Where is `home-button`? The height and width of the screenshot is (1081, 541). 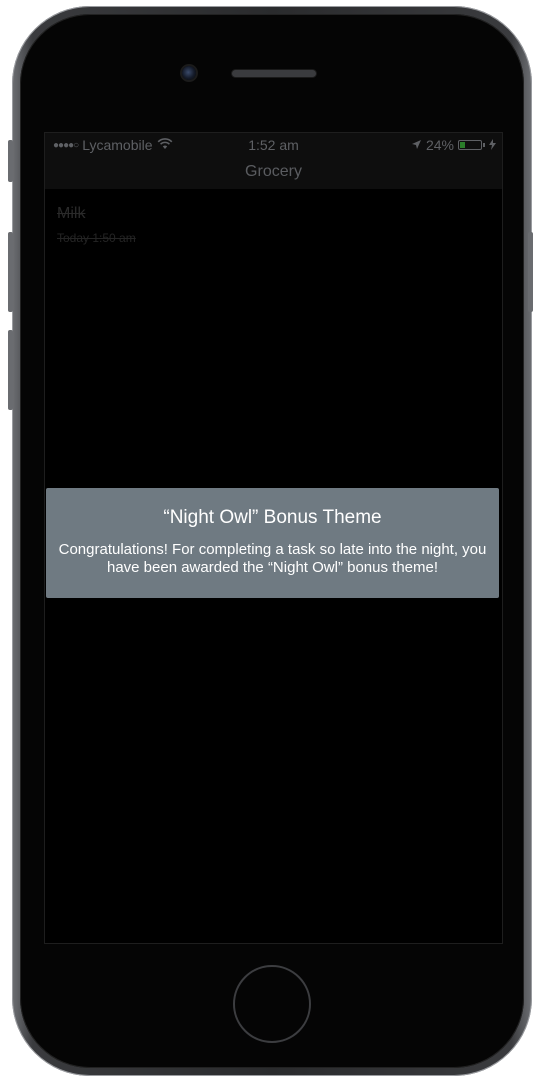
home-button is located at coordinates (272, 1004).